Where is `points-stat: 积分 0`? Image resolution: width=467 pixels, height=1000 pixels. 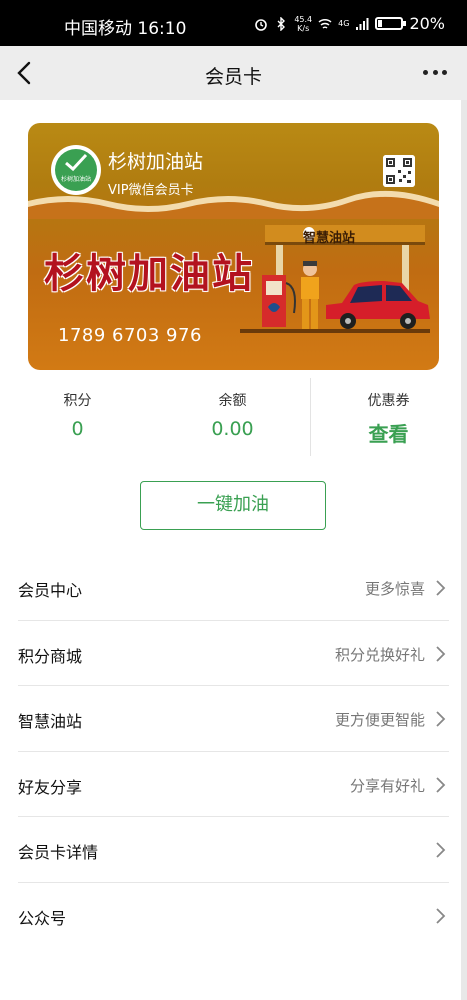 points-stat: 积分 0 is located at coordinates (77, 418).